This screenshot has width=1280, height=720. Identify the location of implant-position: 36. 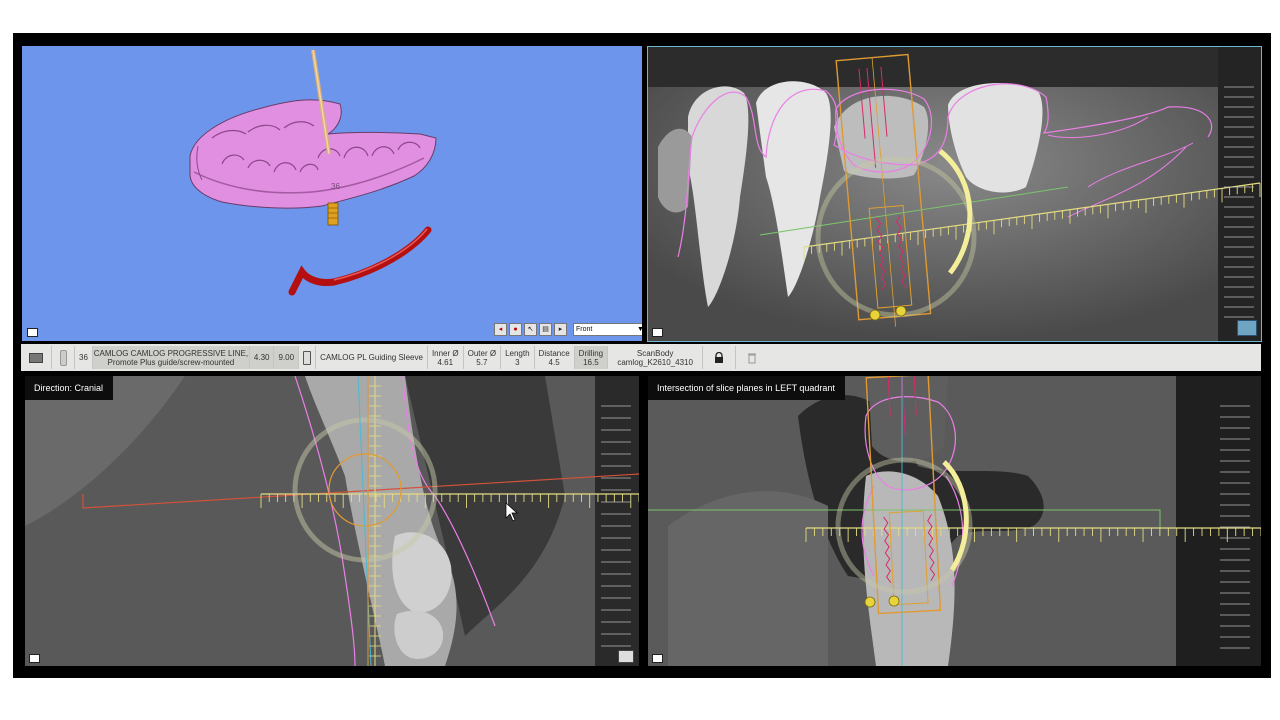
(84, 357).